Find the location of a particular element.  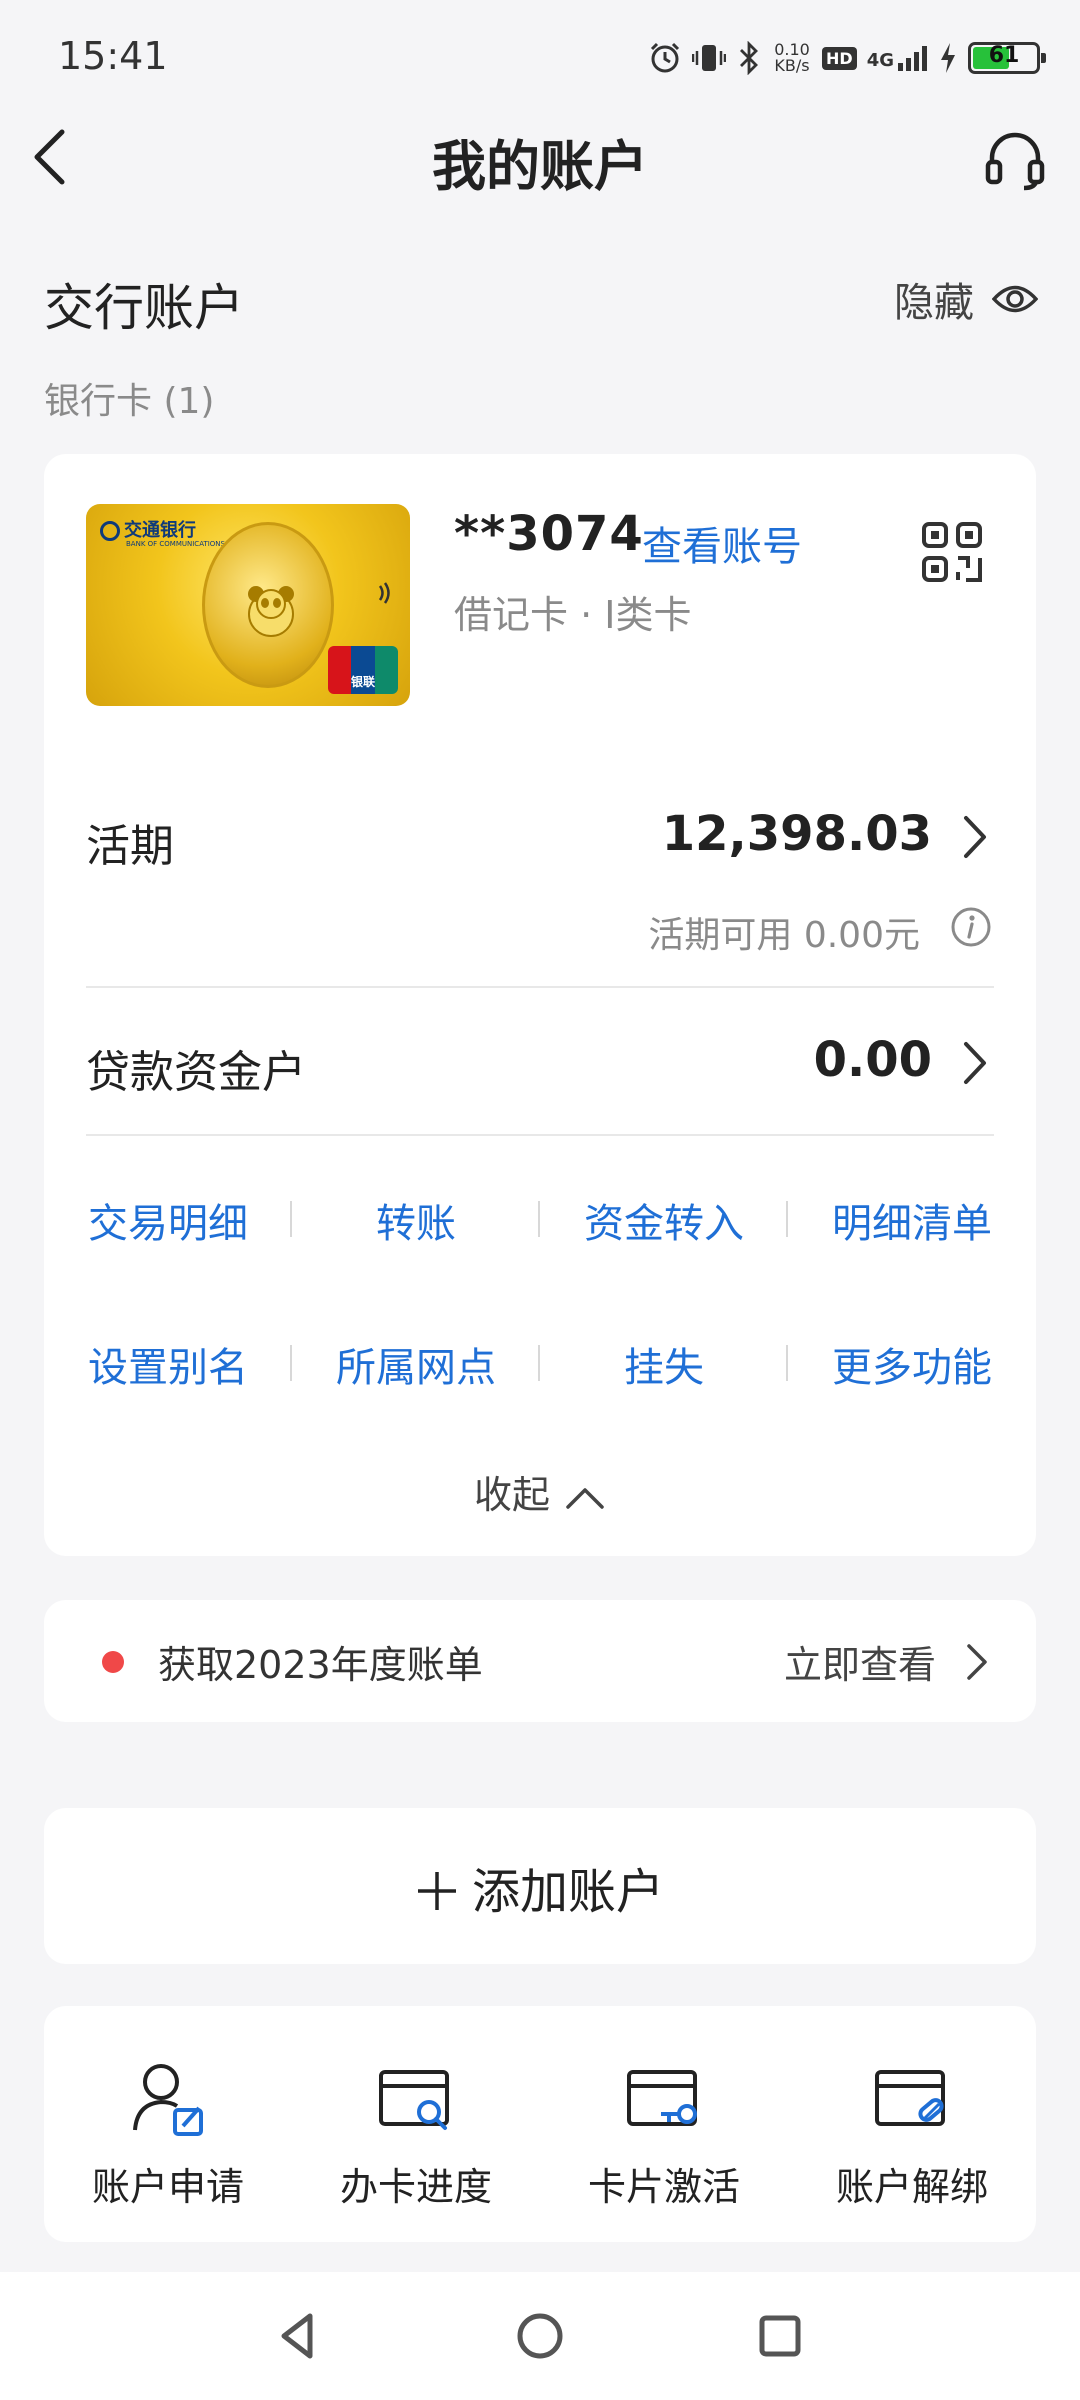

battery-level: 61 is located at coordinates (1004, 55).